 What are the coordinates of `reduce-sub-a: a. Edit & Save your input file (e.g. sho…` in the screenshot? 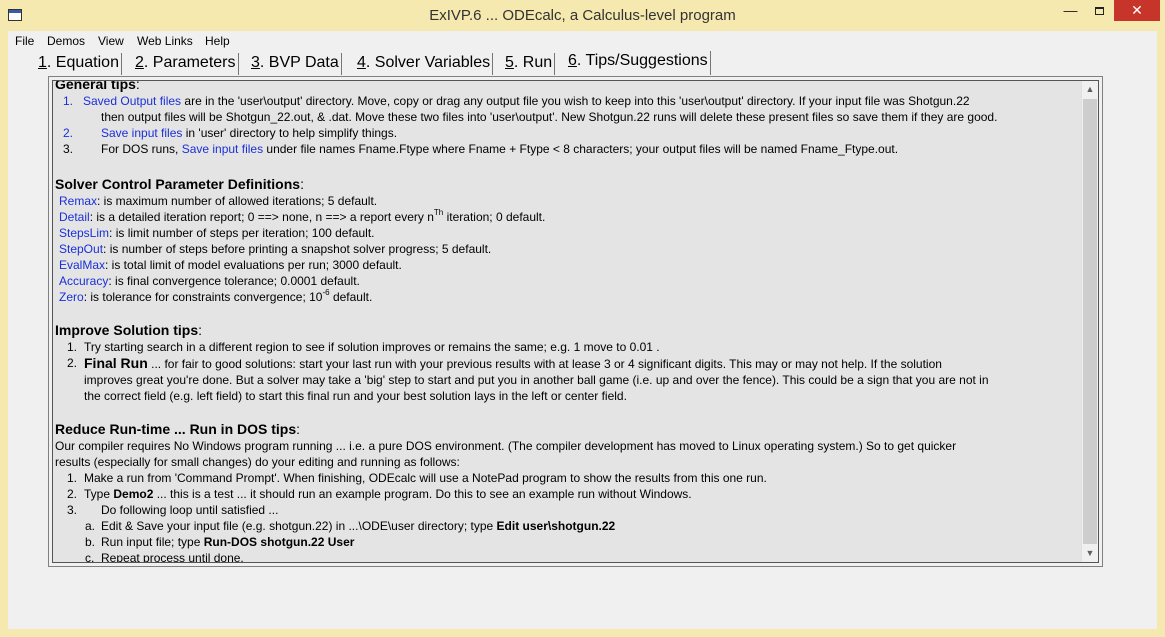 It's located at (350, 526).